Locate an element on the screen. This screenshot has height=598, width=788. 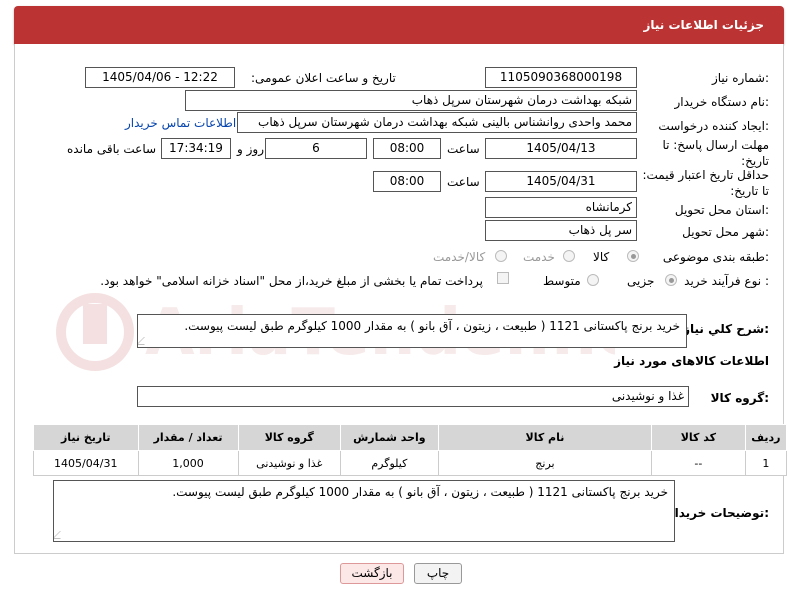
summary-label: شرح كلي نياز: is located at coordinates (726, 329).